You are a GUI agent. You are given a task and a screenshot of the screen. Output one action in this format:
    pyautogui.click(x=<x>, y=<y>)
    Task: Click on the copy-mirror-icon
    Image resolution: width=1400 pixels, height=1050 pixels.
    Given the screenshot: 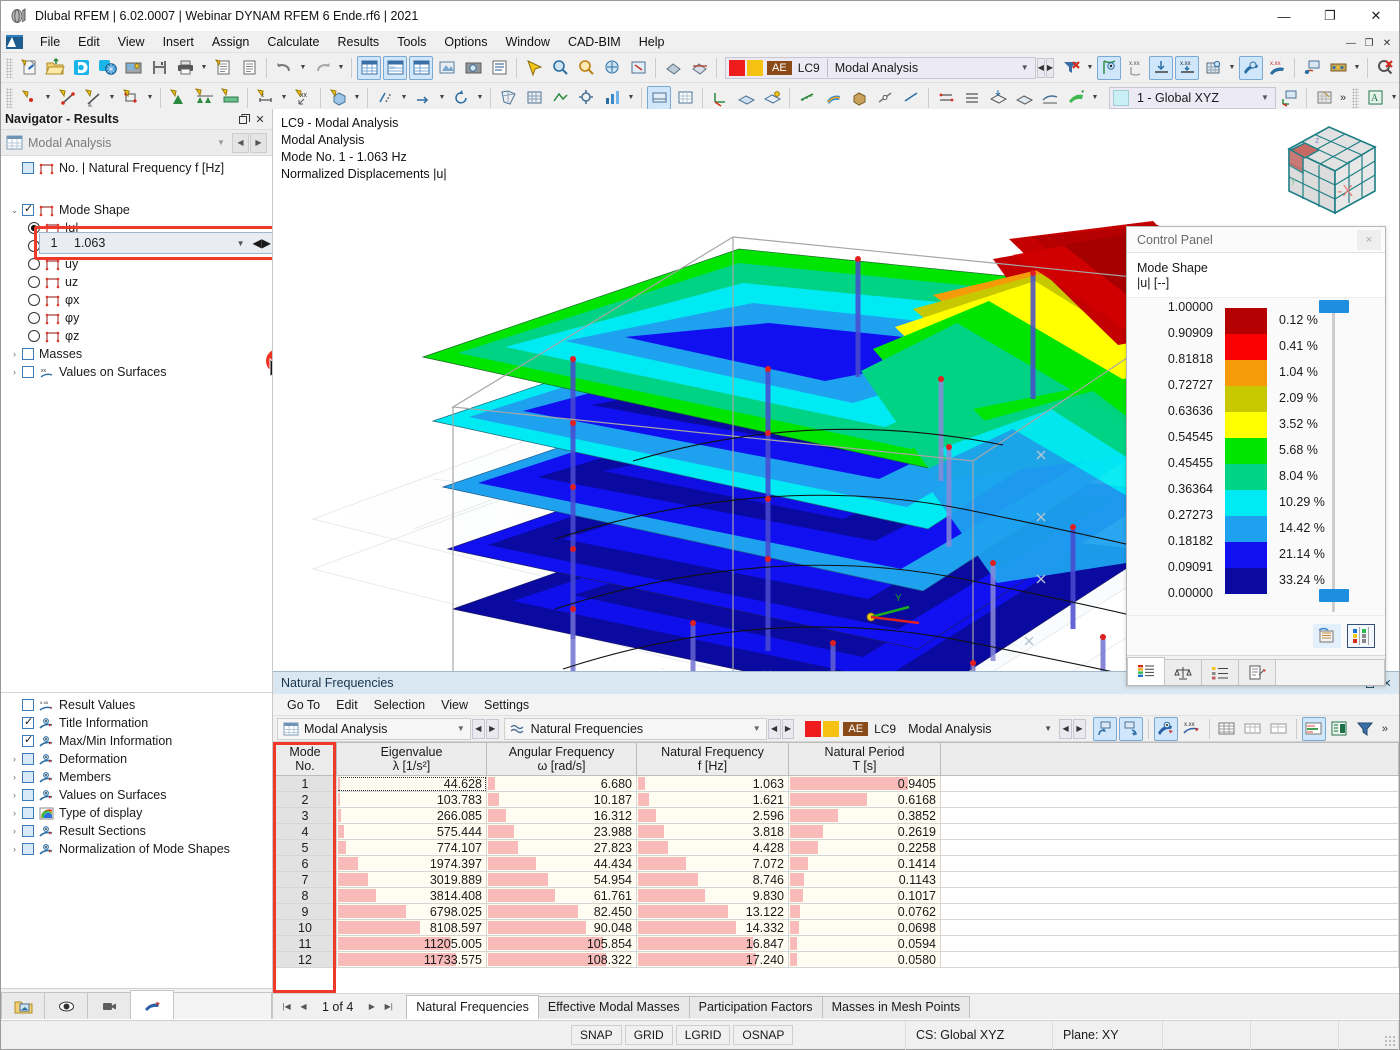 What is the action you would take?
    pyautogui.click(x=385, y=98)
    